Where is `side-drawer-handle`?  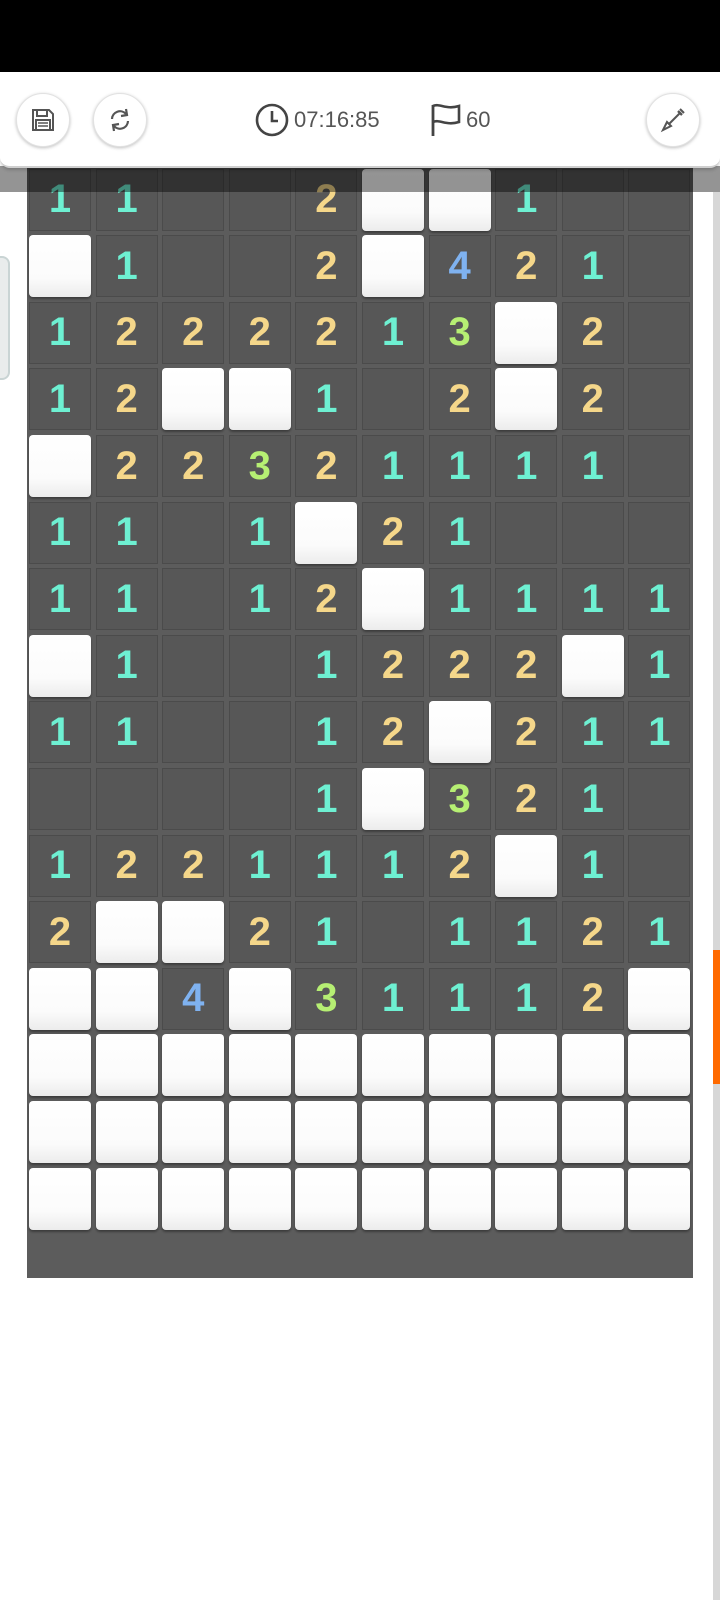 side-drawer-handle is located at coordinates (5, 318).